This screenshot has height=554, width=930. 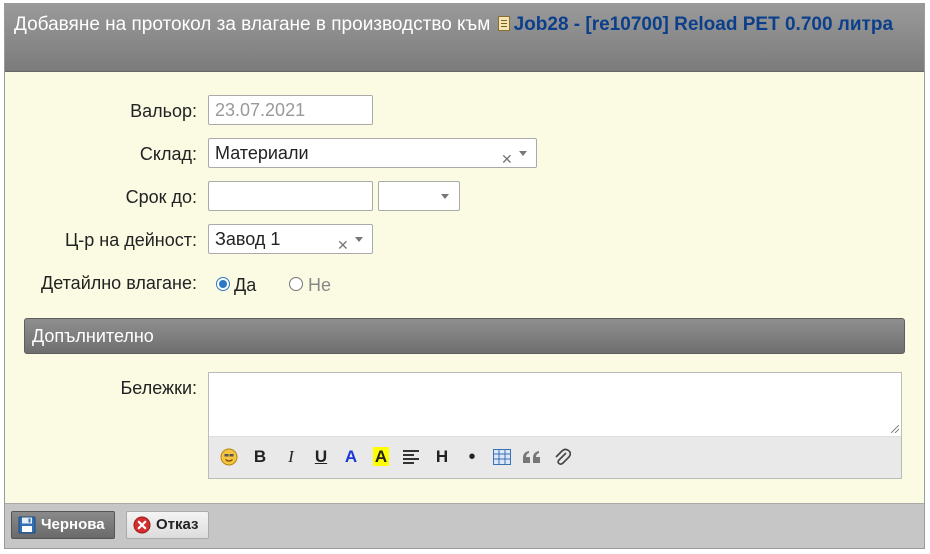 What do you see at coordinates (419, 196) in the screenshot?
I see `srok-time-select` at bounding box center [419, 196].